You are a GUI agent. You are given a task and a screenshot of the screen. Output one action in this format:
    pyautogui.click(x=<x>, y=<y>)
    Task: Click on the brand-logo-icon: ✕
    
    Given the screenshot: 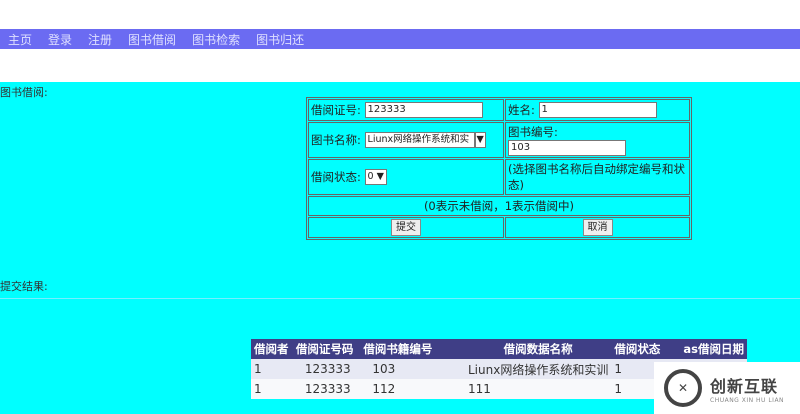 What is the action you would take?
    pyautogui.click(x=683, y=388)
    